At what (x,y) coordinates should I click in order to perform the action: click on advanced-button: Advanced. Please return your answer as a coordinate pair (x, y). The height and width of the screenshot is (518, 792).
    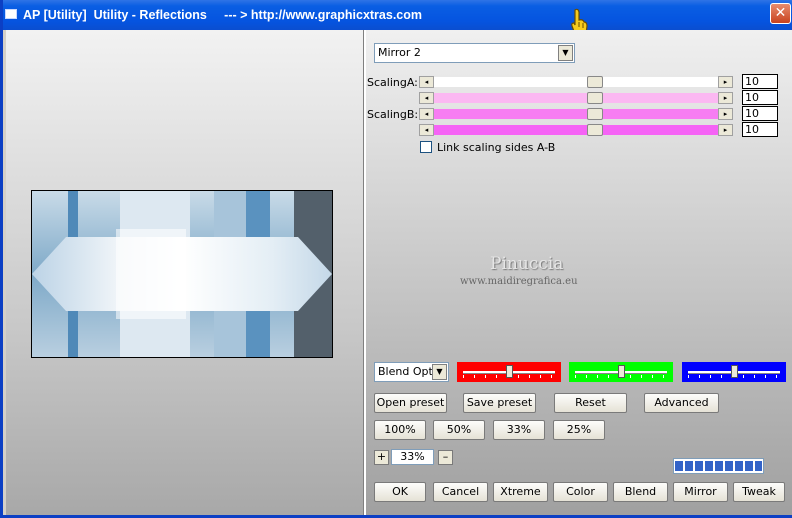
    Looking at the image, I should click on (681, 403).